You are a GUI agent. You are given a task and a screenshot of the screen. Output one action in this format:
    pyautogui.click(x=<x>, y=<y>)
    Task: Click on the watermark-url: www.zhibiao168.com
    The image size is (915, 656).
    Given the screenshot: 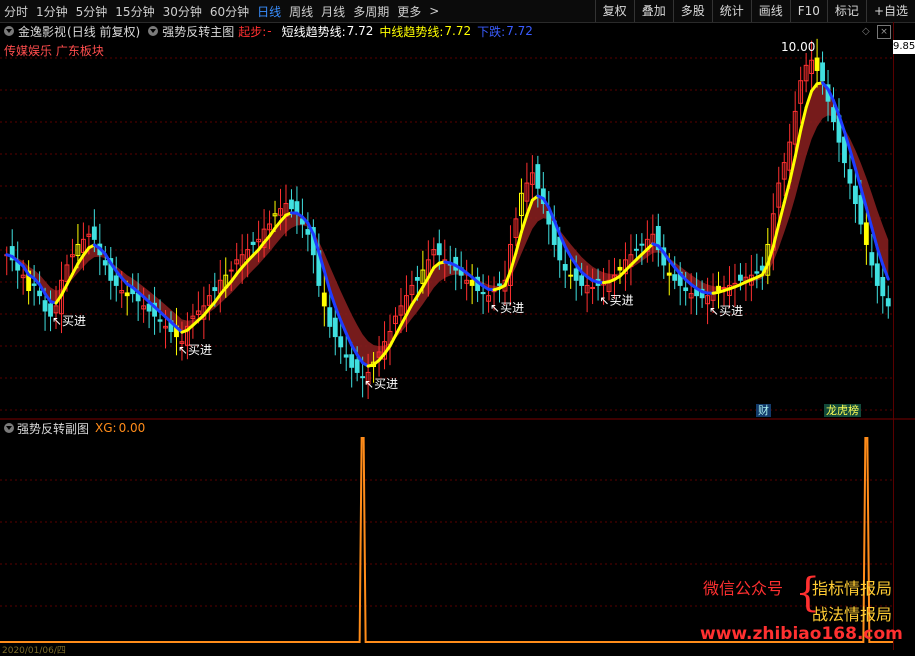 What is the action you would take?
    pyautogui.click(x=801, y=634)
    